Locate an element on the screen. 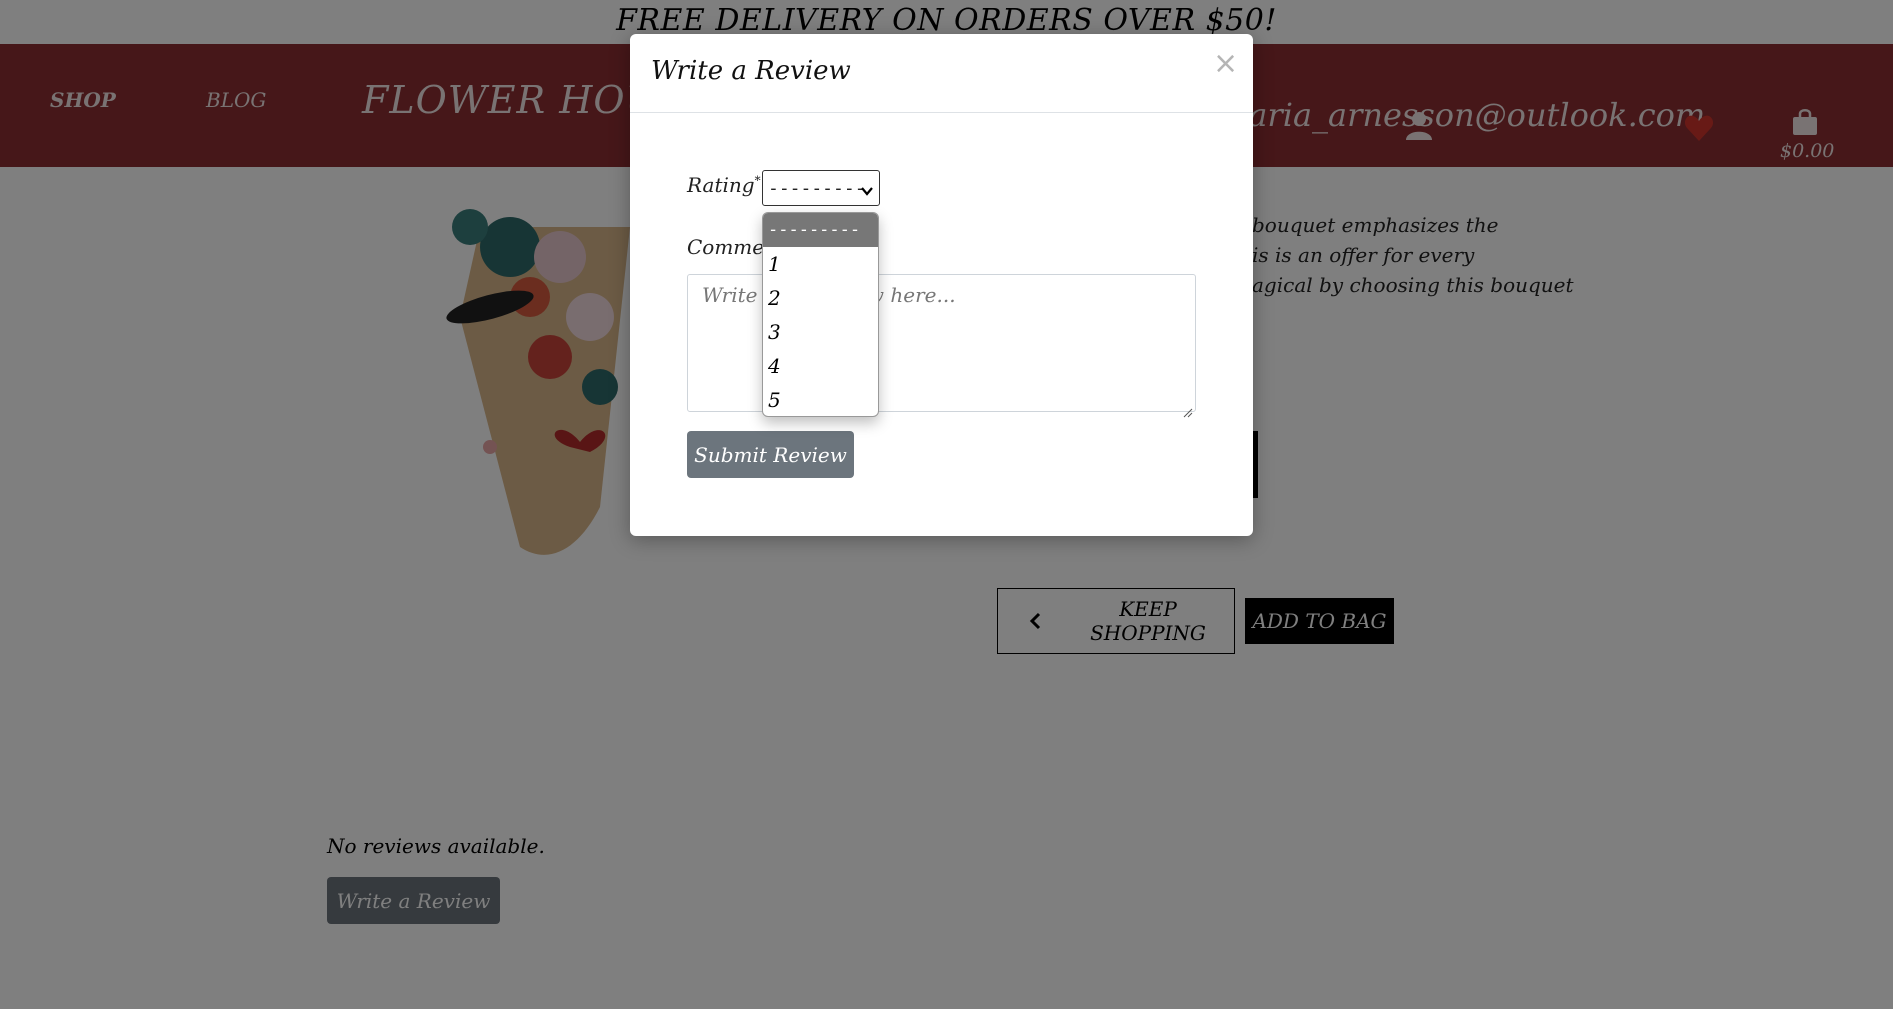 This screenshot has width=1893, height=1009. rating-select-value: --------- is located at coordinates (817, 188).